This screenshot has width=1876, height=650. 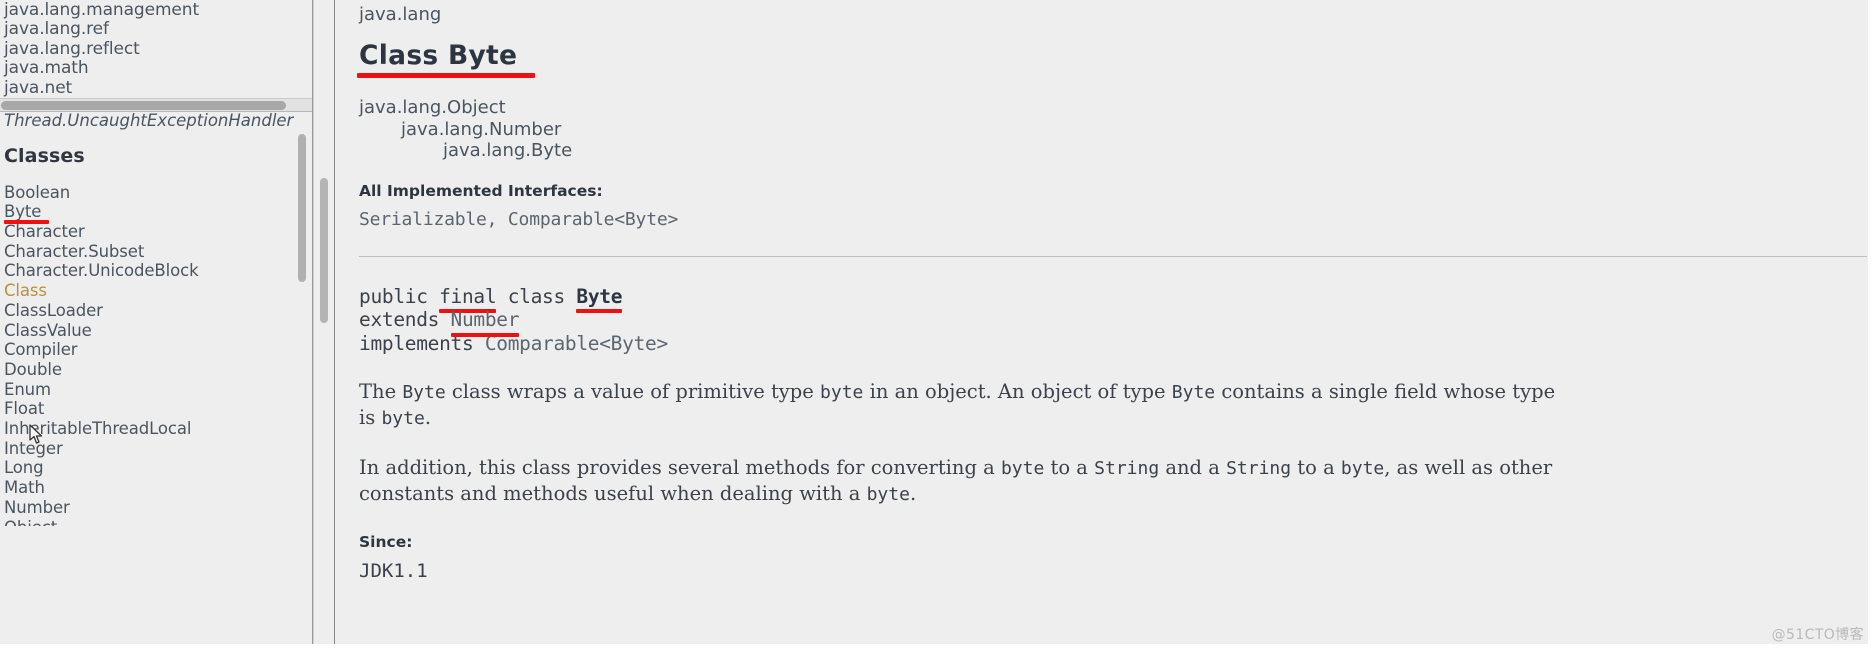 I want to click on declaration-line-1: public final class Byte, so click(x=1109, y=298).